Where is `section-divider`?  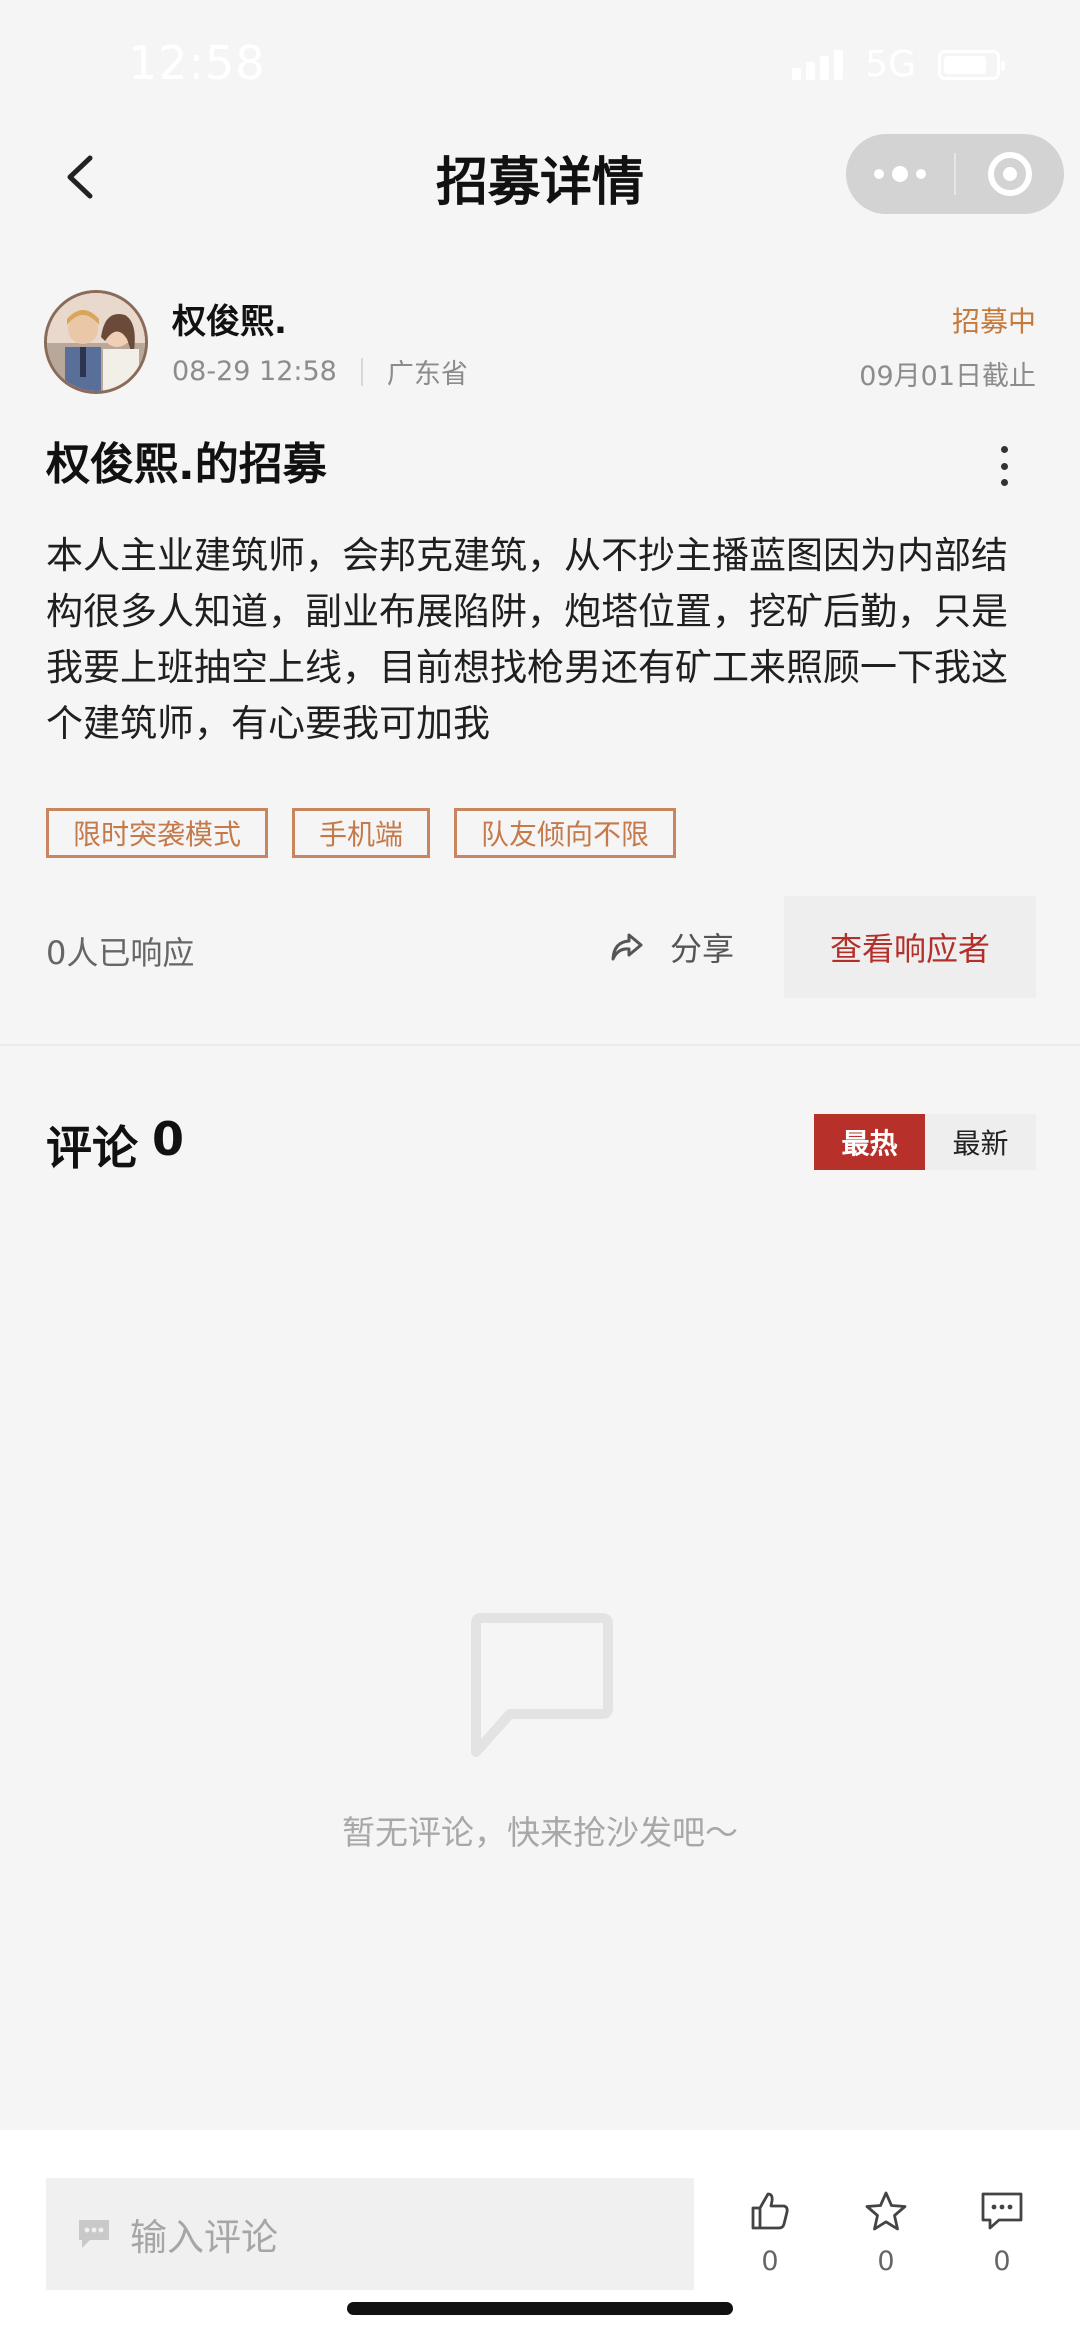 section-divider is located at coordinates (540, 1045).